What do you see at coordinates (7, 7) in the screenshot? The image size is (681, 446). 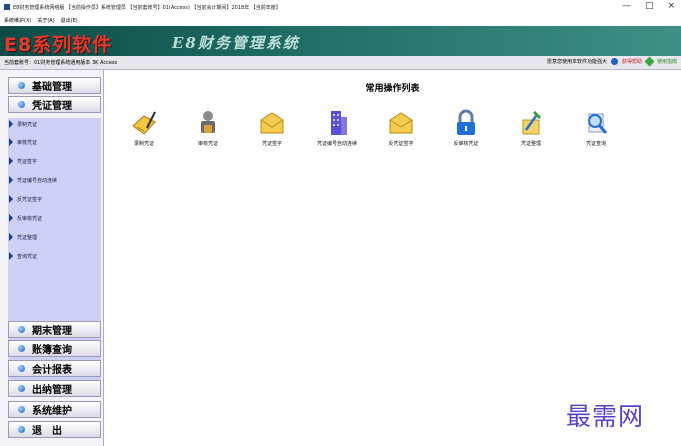 I see `app-icon` at bounding box center [7, 7].